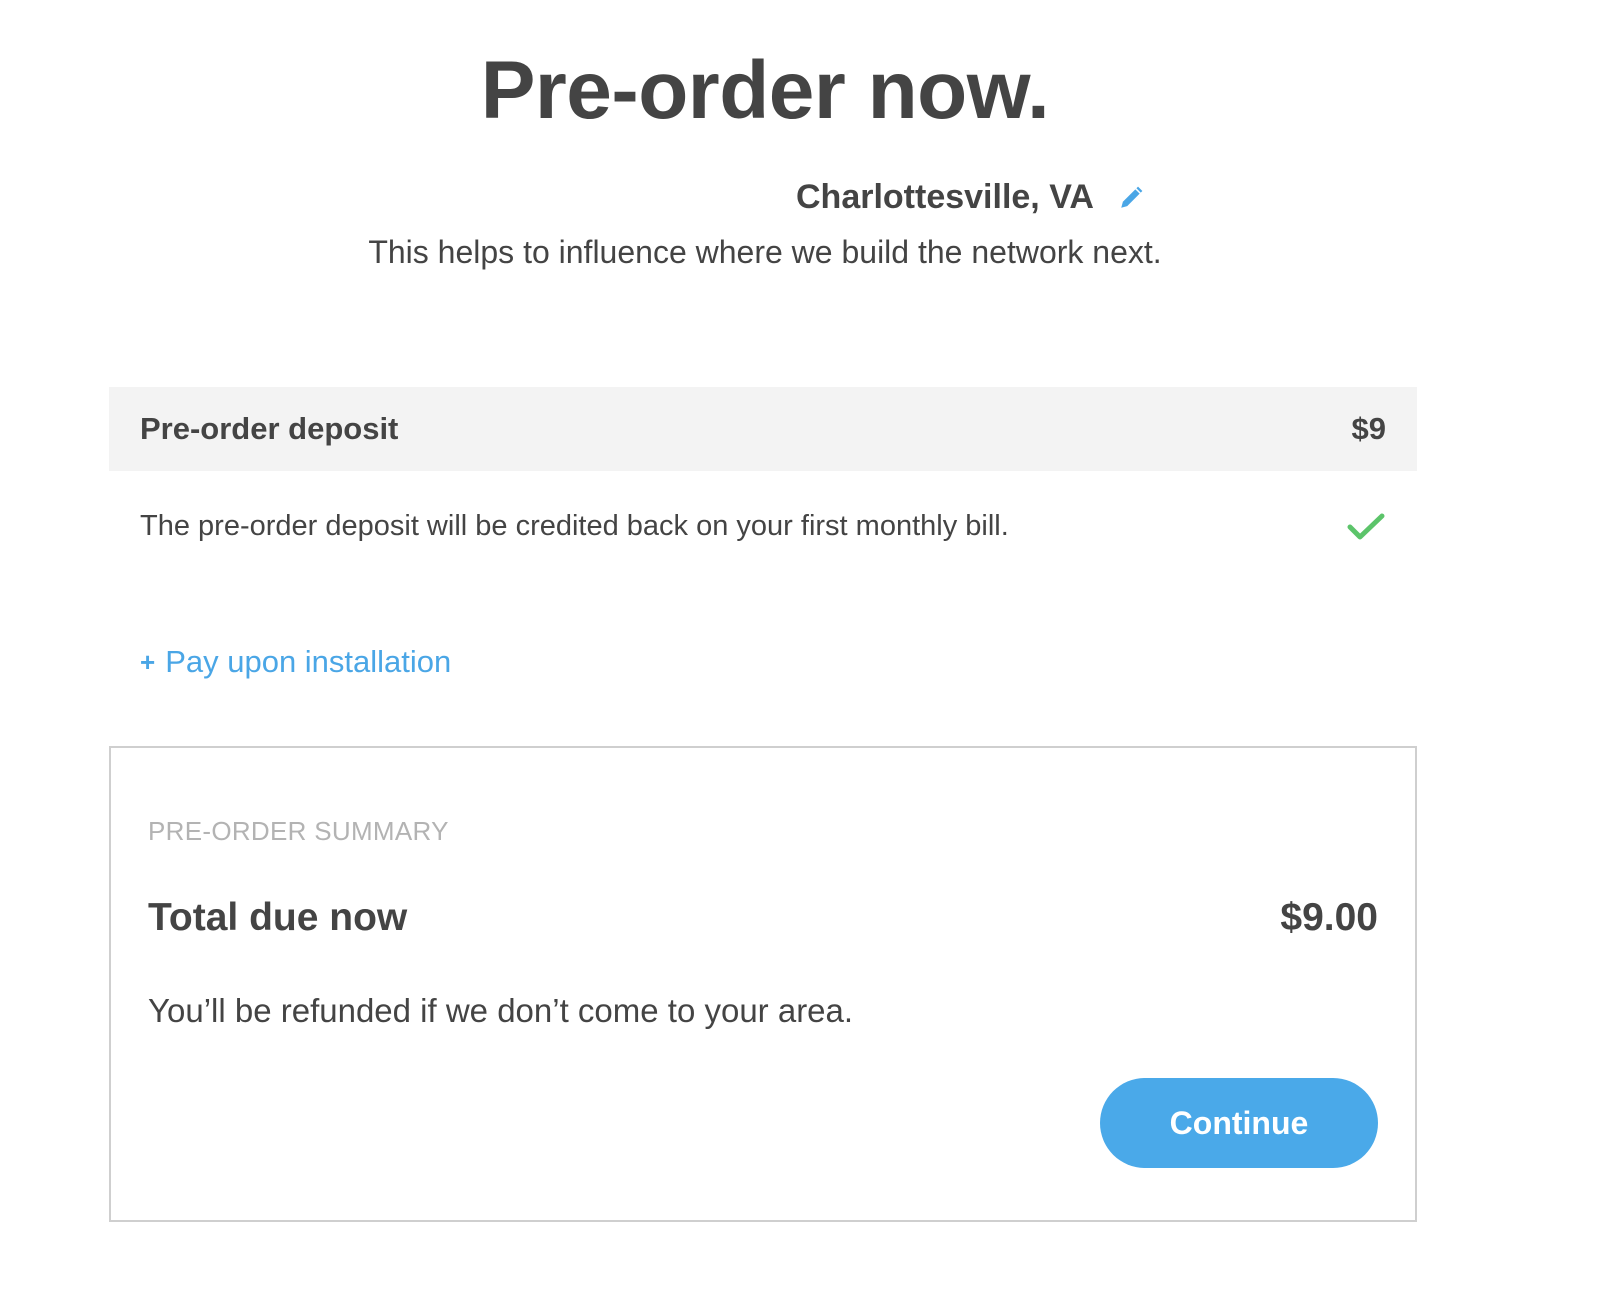 The image size is (1620, 1294). Describe the element at coordinates (1366, 527) in the screenshot. I see `checkmark-icon` at that location.